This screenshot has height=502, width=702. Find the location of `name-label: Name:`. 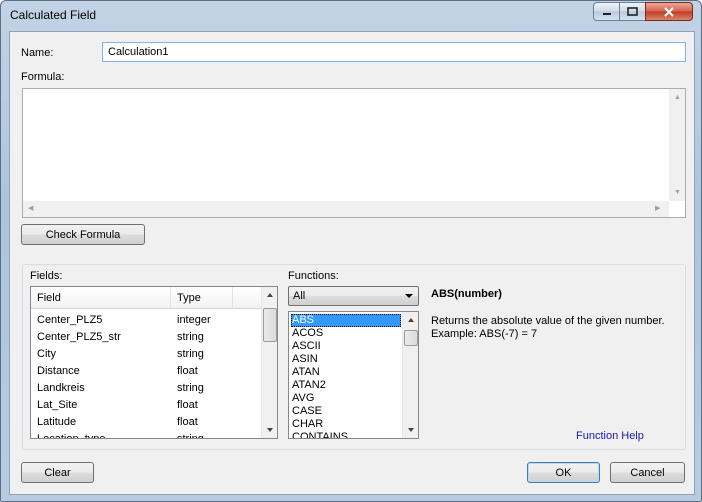

name-label: Name: is located at coordinates (37, 53).